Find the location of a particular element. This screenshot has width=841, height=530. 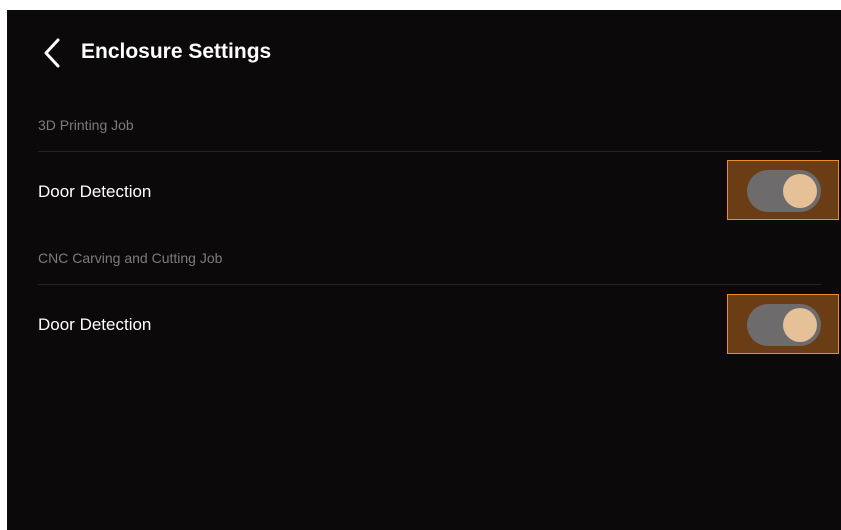

section-label-3d-printing: 3D Printing Job is located at coordinates (86, 125).